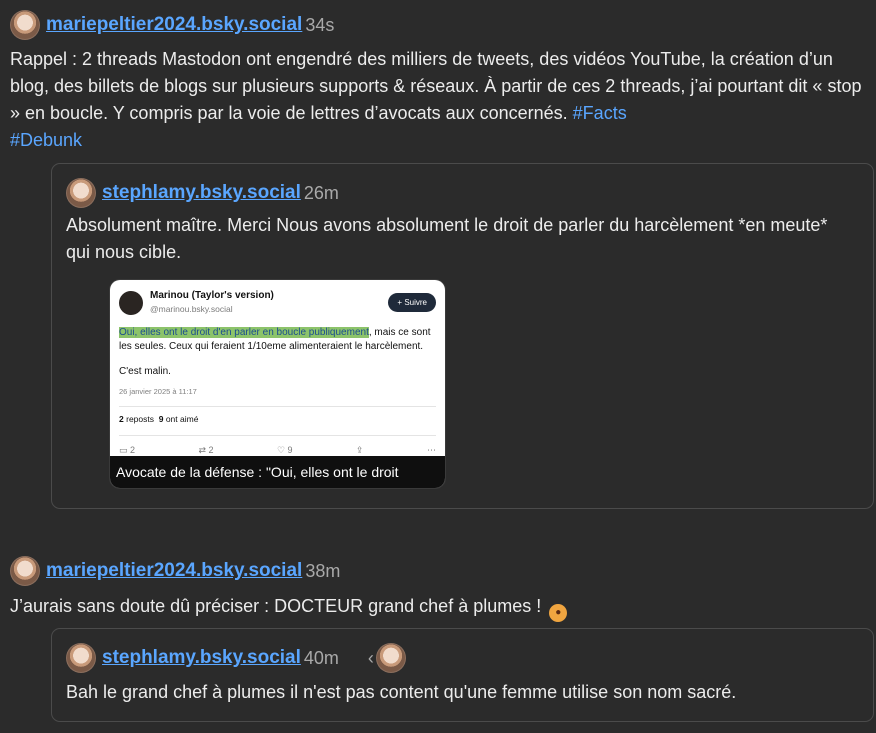 The width and height of the screenshot is (876, 733). I want to click on post-header: mariepeltier2024.bsky.social 34s, so click(441, 25).